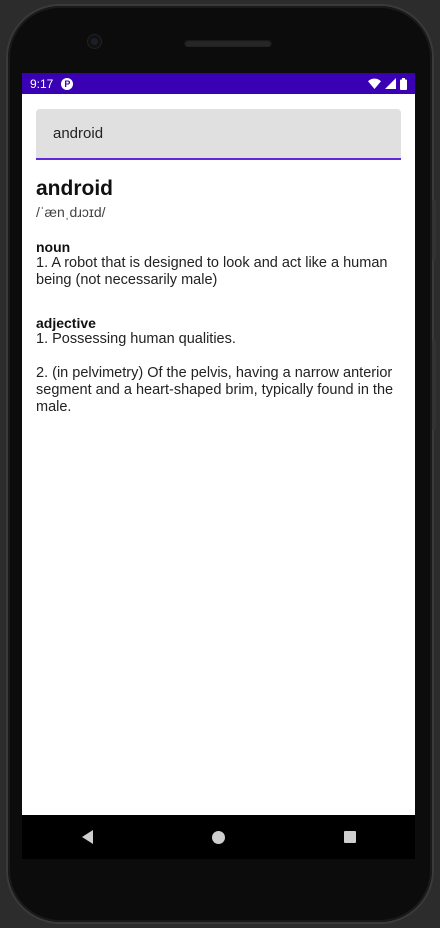 The height and width of the screenshot is (928, 440). What do you see at coordinates (74, 188) in the screenshot?
I see `entry-word: android` at bounding box center [74, 188].